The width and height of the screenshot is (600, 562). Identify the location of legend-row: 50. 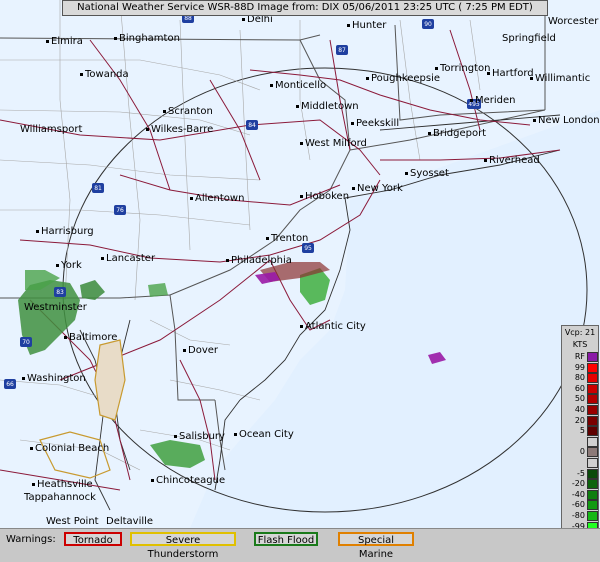
(581, 399).